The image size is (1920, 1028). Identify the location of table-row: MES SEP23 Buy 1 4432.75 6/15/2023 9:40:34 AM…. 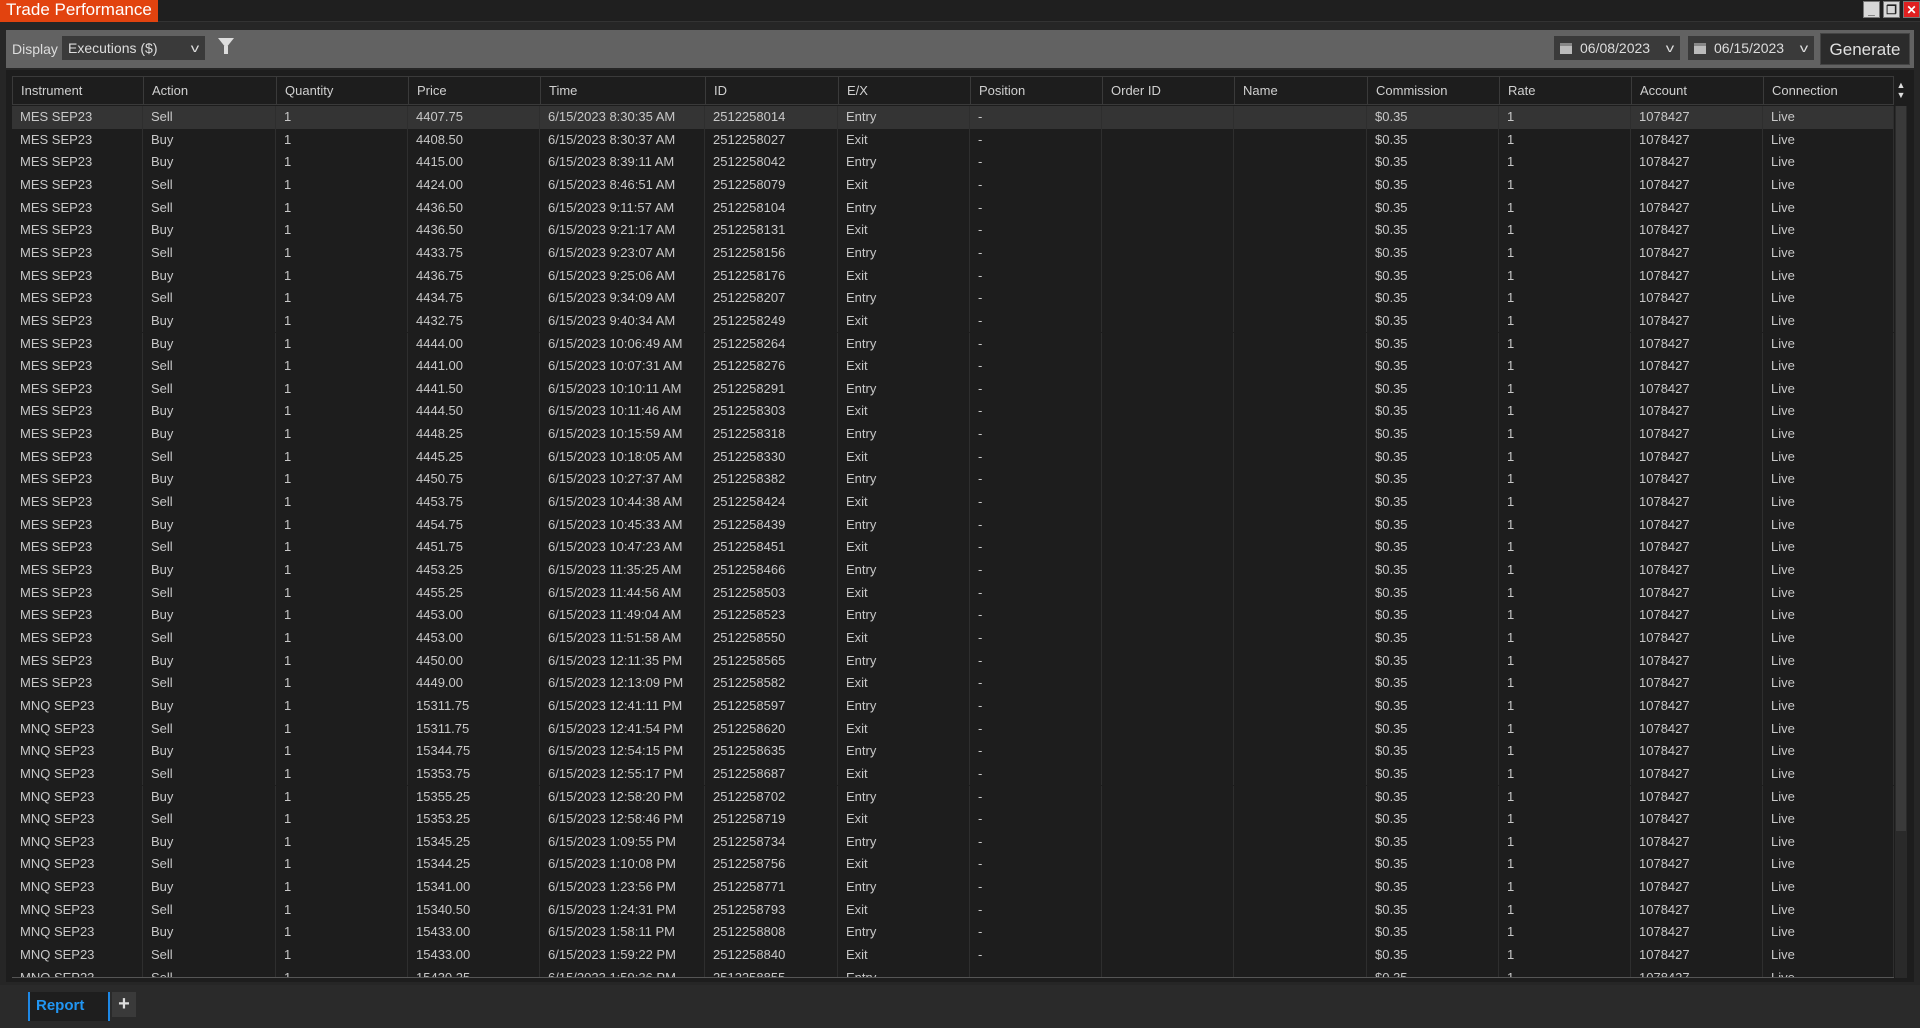
(953, 321).